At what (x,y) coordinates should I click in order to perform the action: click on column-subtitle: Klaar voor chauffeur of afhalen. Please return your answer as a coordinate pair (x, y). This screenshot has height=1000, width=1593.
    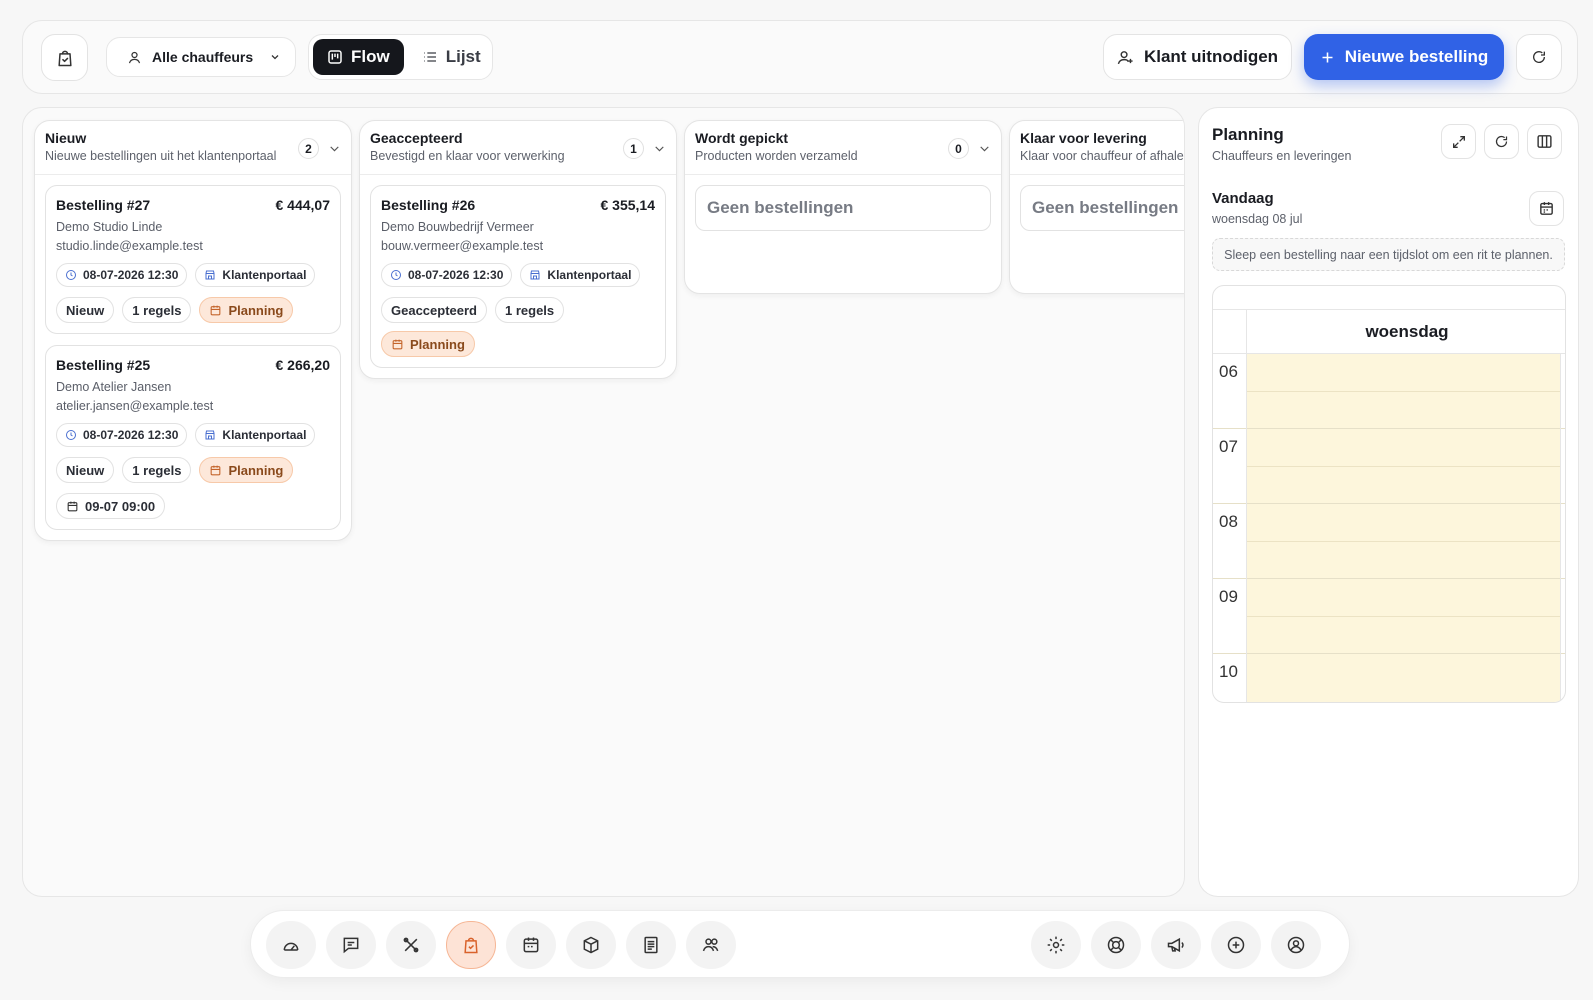
    Looking at the image, I should click on (1102, 156).